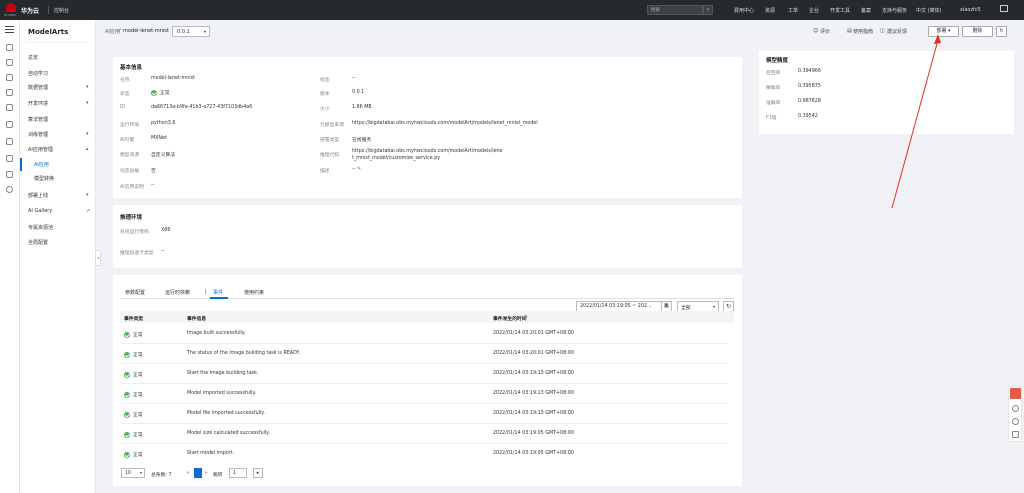 This screenshot has height=493, width=1024. Describe the element at coordinates (218, 475) in the screenshot. I see `goto-label: 跳转` at that location.